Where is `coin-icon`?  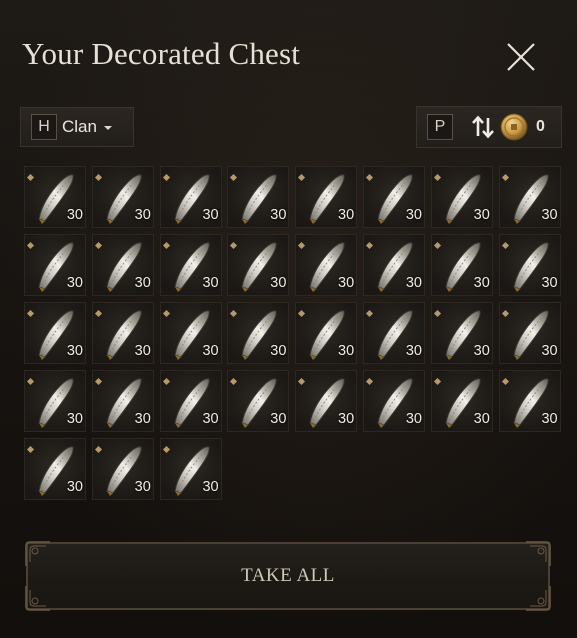
coin-icon is located at coordinates (514, 127).